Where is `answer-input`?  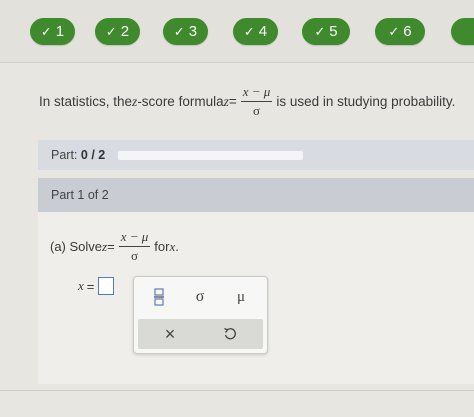
answer-input is located at coordinates (106, 286).